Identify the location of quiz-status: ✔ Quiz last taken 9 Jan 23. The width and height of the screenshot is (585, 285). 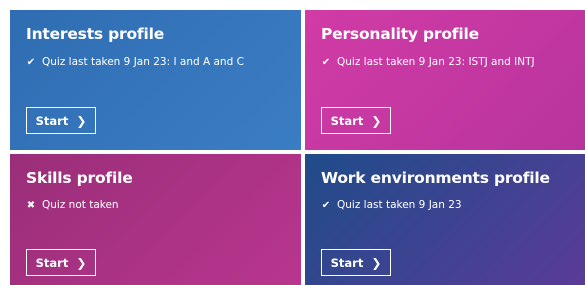
(391, 205).